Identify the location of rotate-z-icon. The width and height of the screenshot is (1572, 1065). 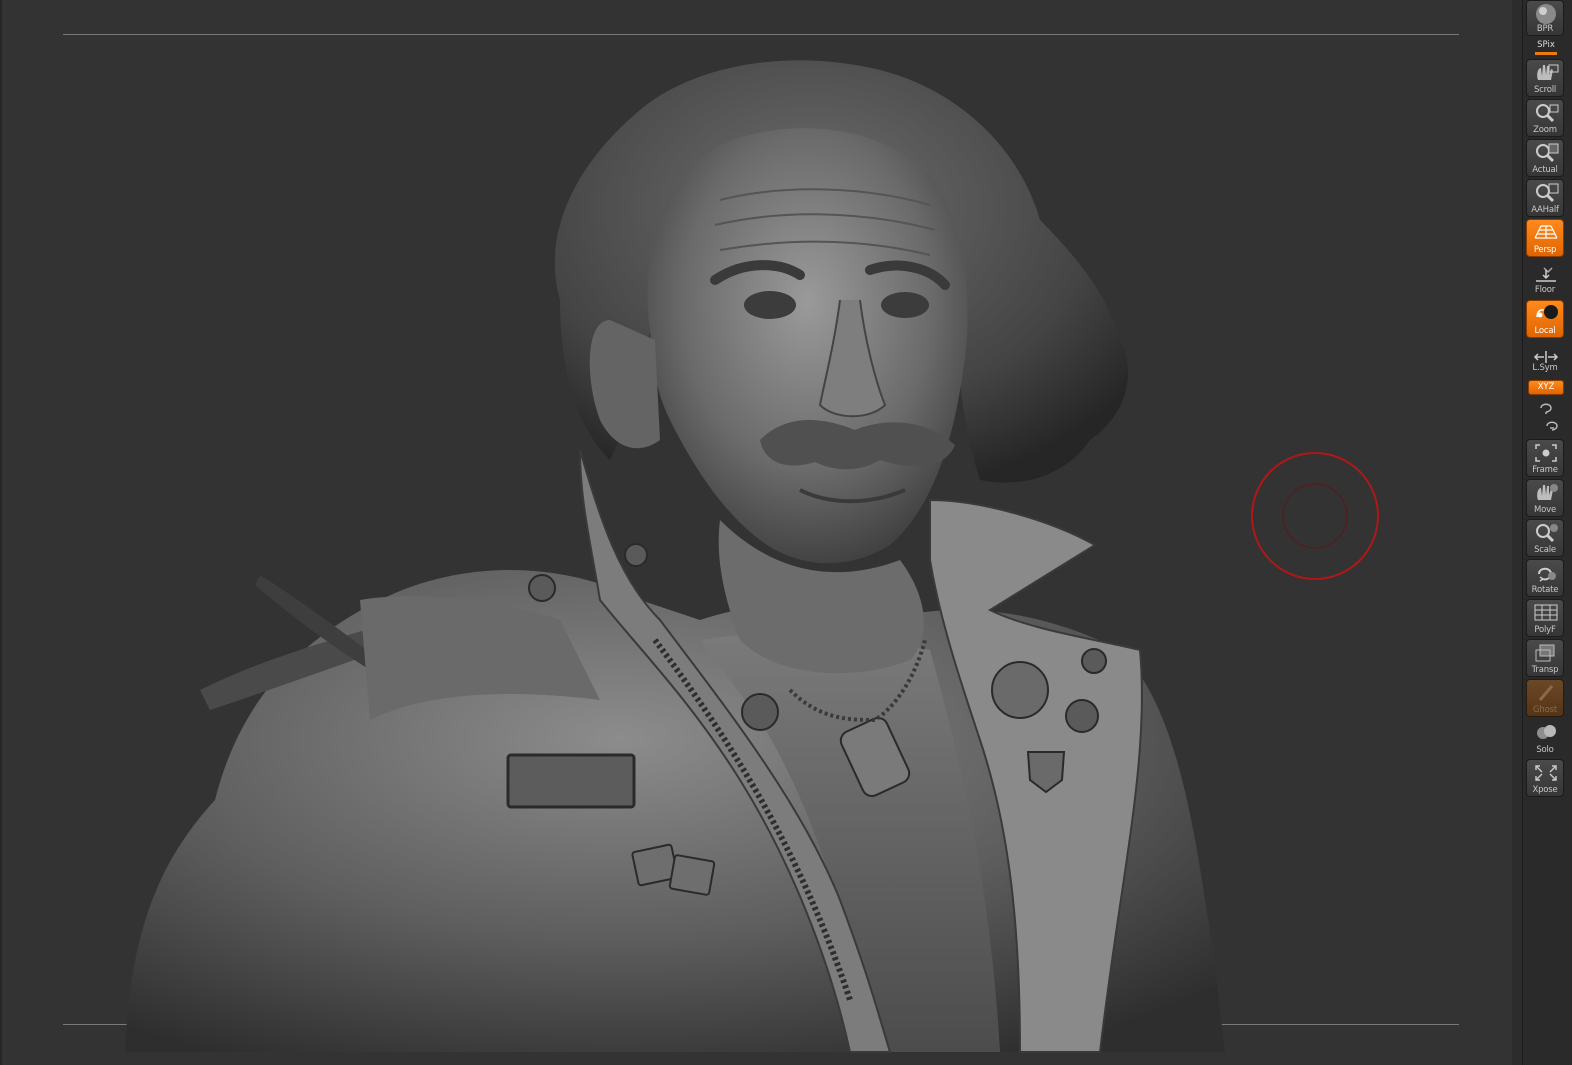
(1552, 426).